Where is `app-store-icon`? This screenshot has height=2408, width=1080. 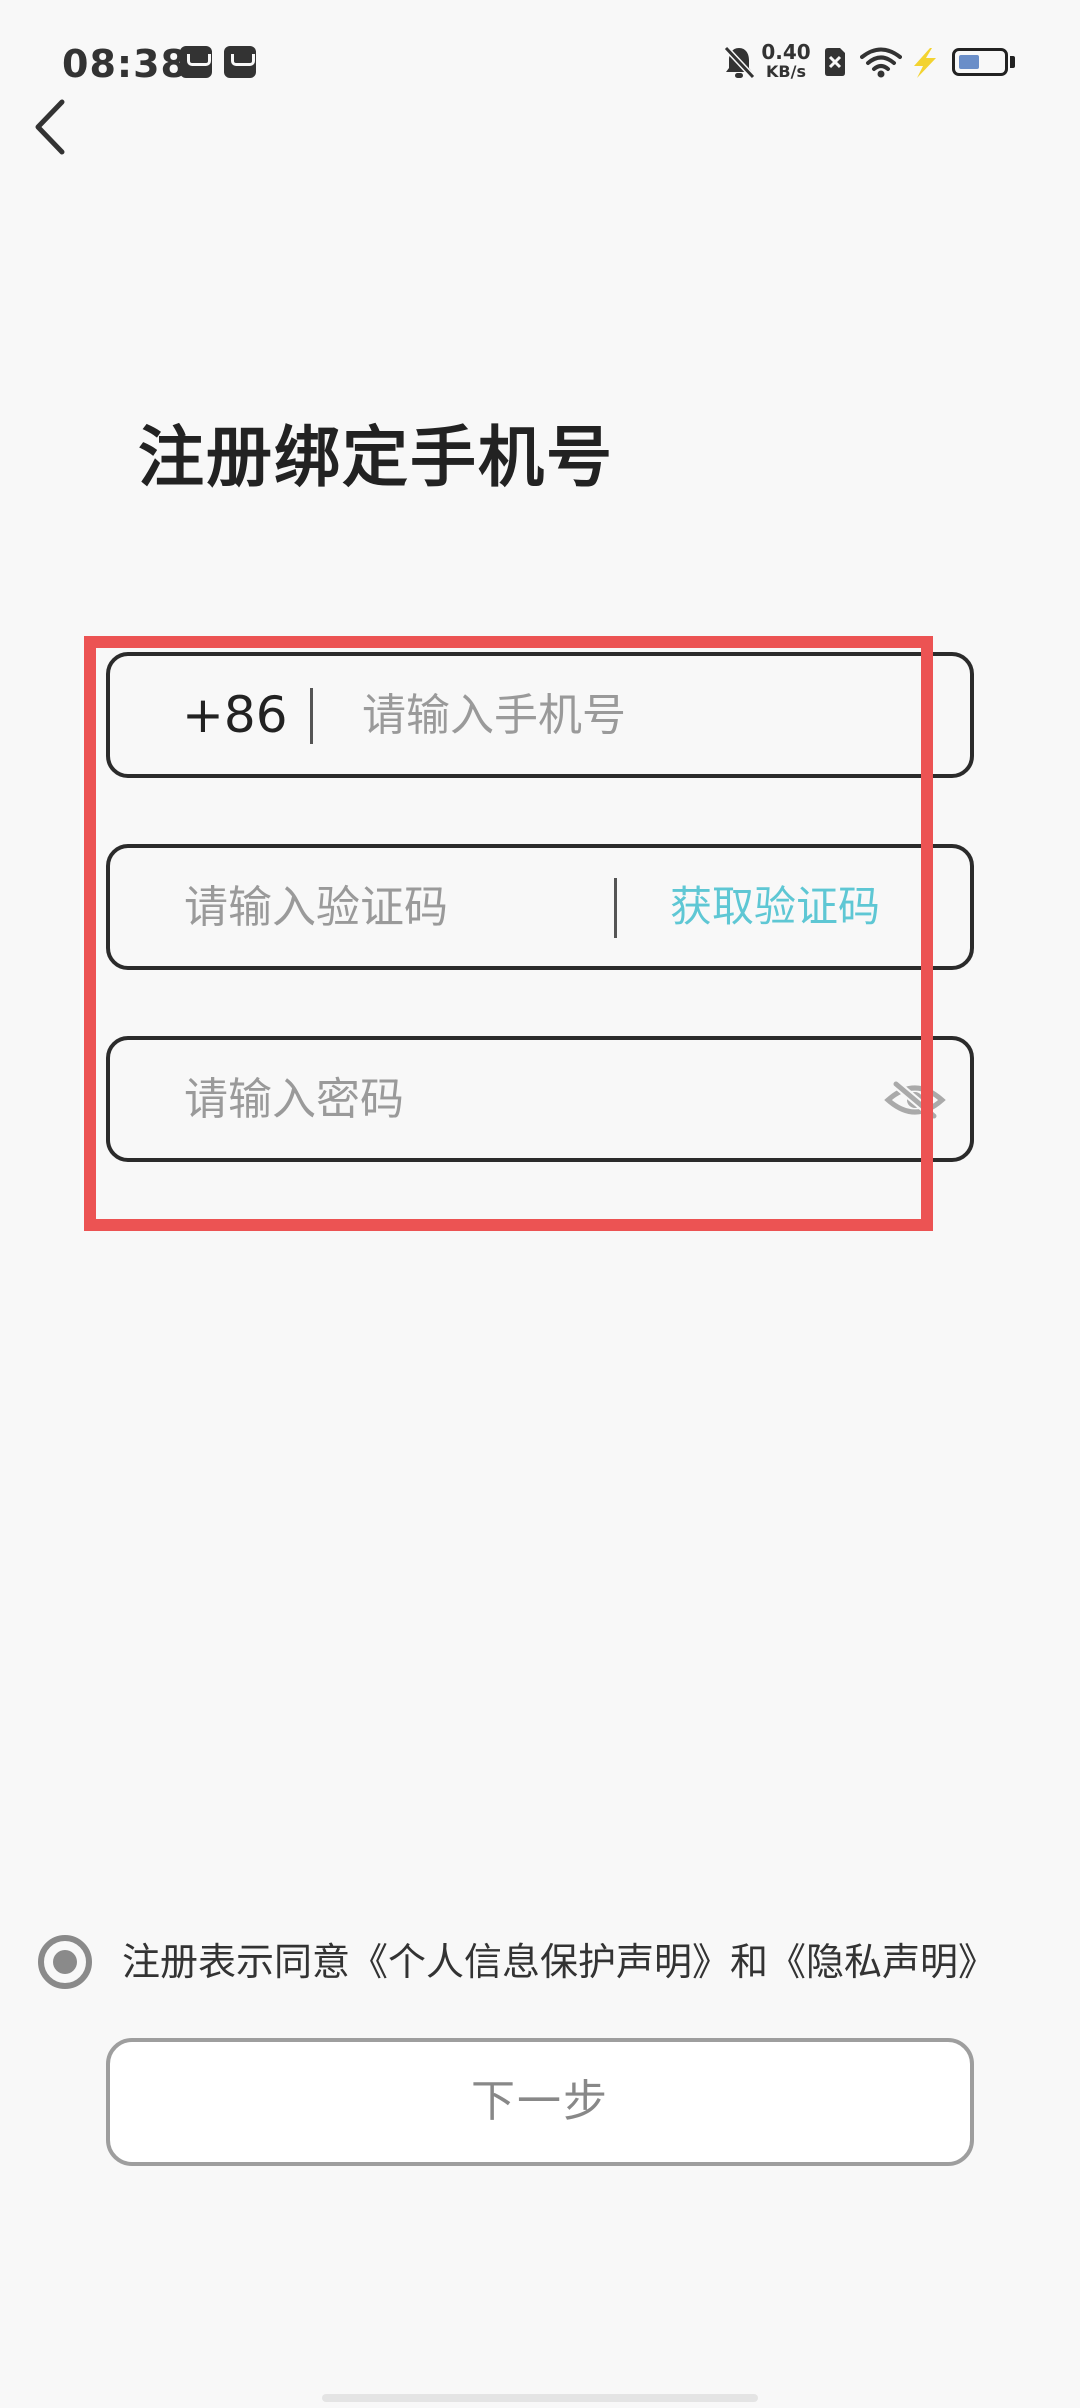 app-store-icon is located at coordinates (196, 62).